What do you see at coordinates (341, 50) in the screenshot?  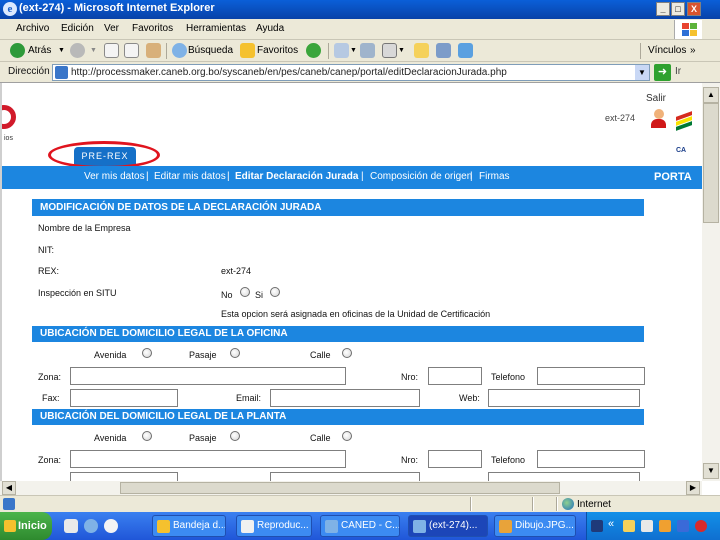 I see `history-icon` at bounding box center [341, 50].